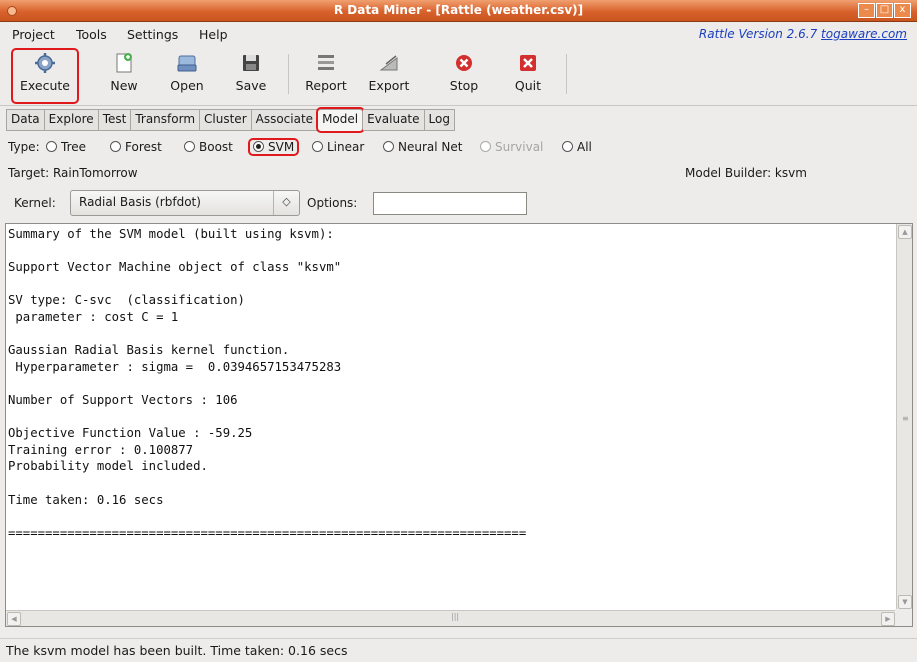 This screenshot has width=917, height=662. What do you see at coordinates (903, 617) in the screenshot?
I see `scroll-corner` at bounding box center [903, 617].